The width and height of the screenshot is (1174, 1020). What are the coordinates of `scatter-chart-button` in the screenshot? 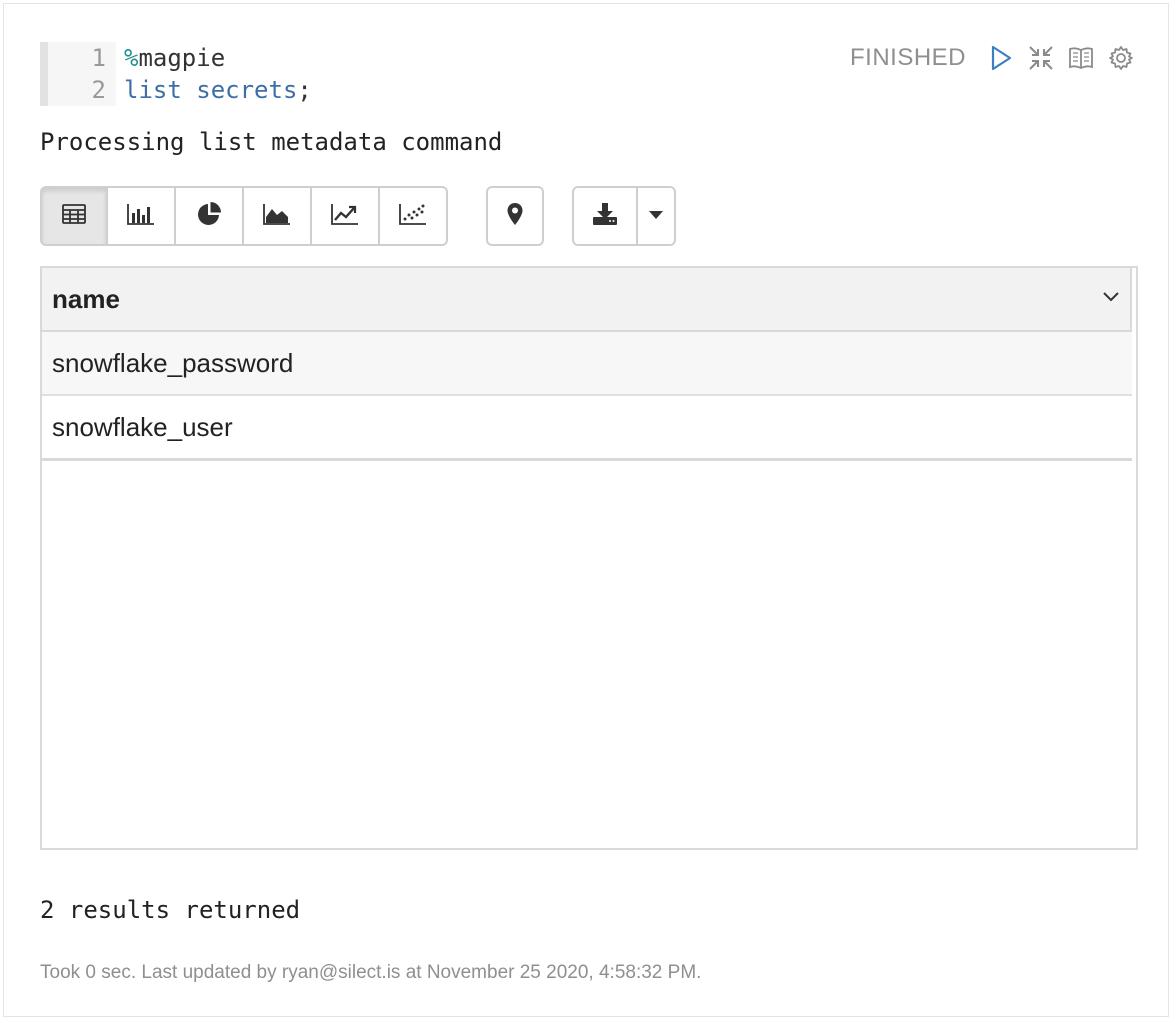 It's located at (414, 216).